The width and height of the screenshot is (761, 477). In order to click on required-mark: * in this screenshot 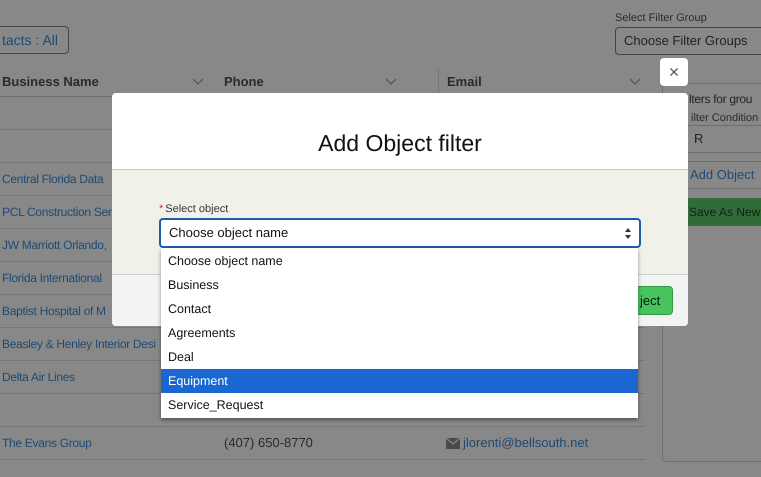, I will do `click(161, 209)`.